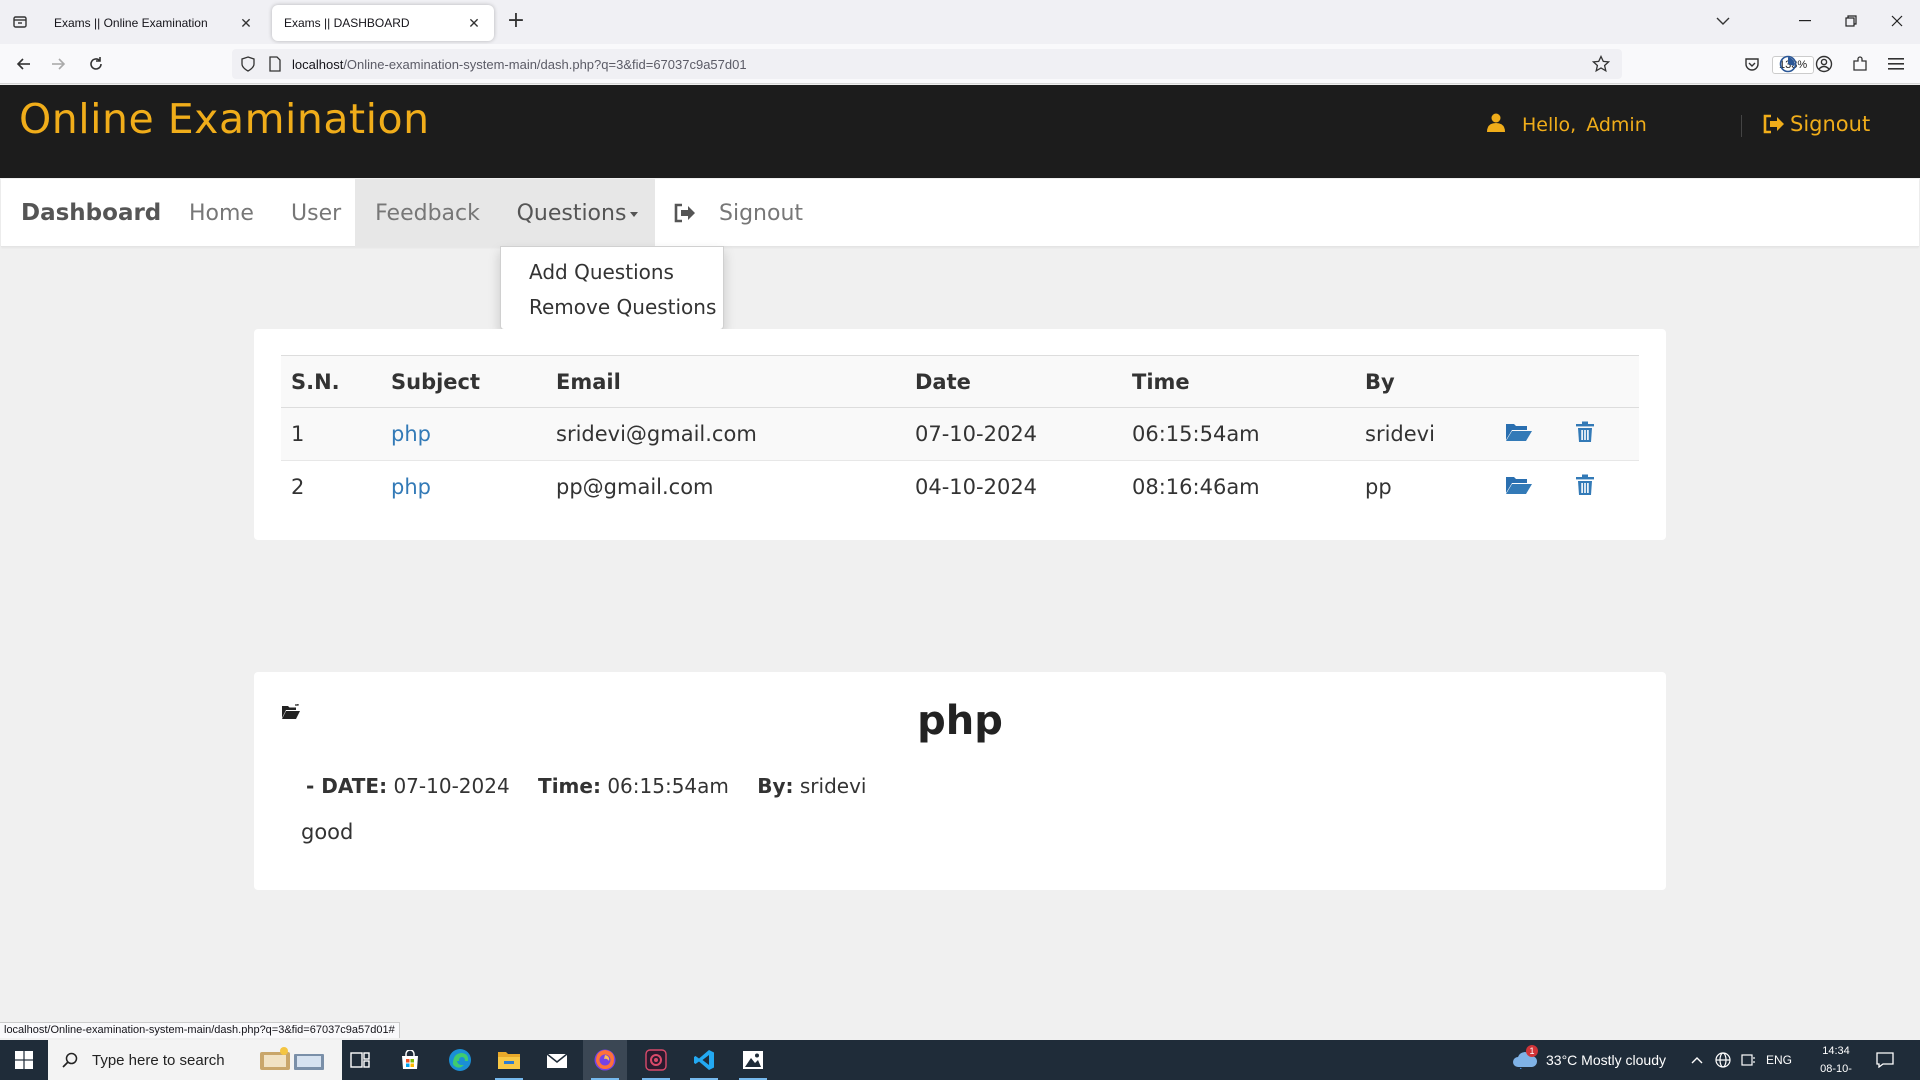 Image resolution: width=1920 pixels, height=1080 pixels. I want to click on cell-date: 04-10-2024, so click(1013, 487).